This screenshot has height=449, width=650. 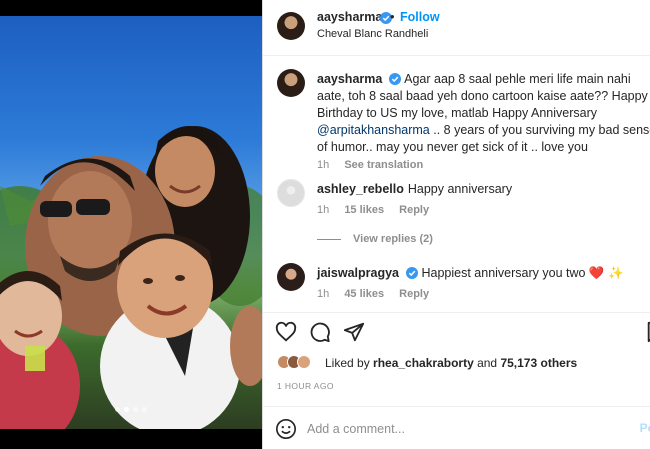 I want to click on caption-username: aaysharma, so click(x=349, y=79).